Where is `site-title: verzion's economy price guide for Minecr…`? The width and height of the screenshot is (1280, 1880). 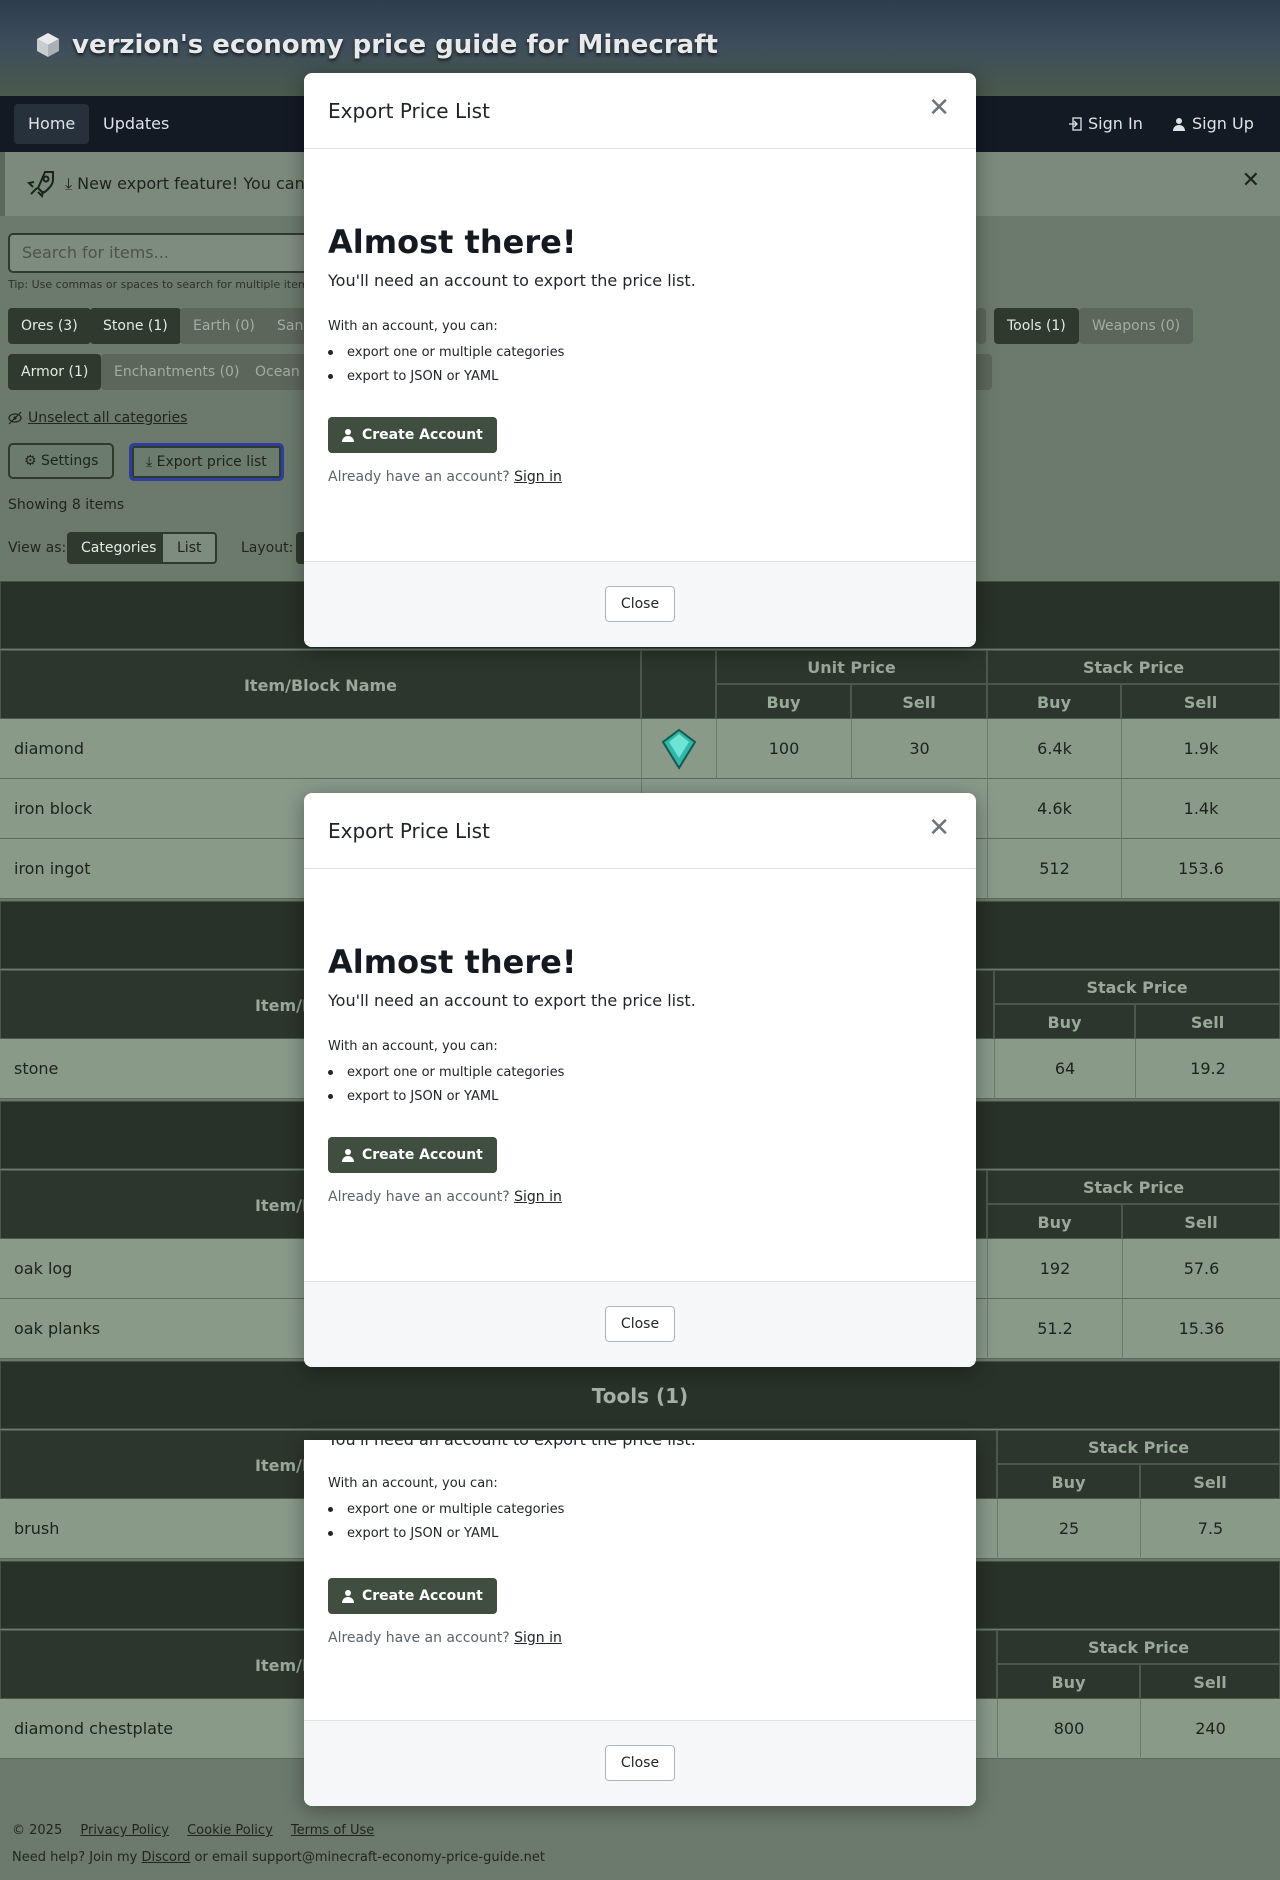 site-title: verzion's economy price guide for Minecr… is located at coordinates (376, 45).